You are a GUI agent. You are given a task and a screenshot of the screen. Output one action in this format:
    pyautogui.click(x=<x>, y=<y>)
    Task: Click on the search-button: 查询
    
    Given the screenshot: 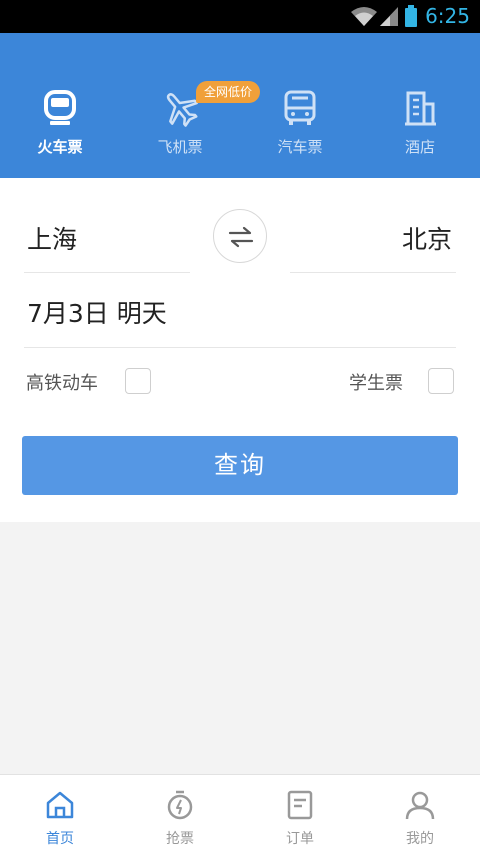 What is the action you would take?
    pyautogui.click(x=240, y=465)
    